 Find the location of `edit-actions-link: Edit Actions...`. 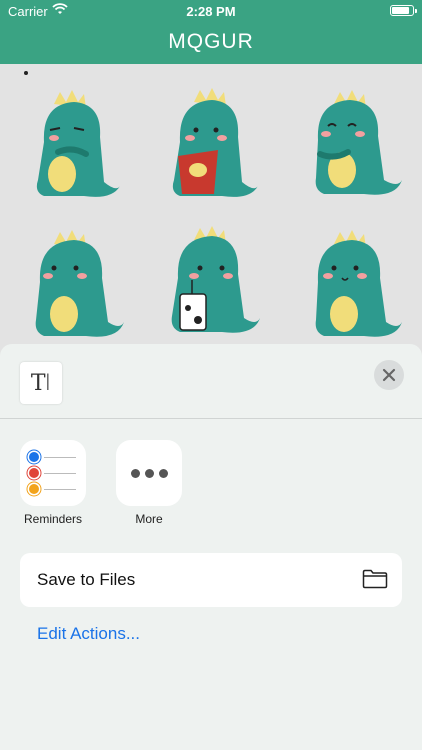

edit-actions-link: Edit Actions... is located at coordinates (88, 634).